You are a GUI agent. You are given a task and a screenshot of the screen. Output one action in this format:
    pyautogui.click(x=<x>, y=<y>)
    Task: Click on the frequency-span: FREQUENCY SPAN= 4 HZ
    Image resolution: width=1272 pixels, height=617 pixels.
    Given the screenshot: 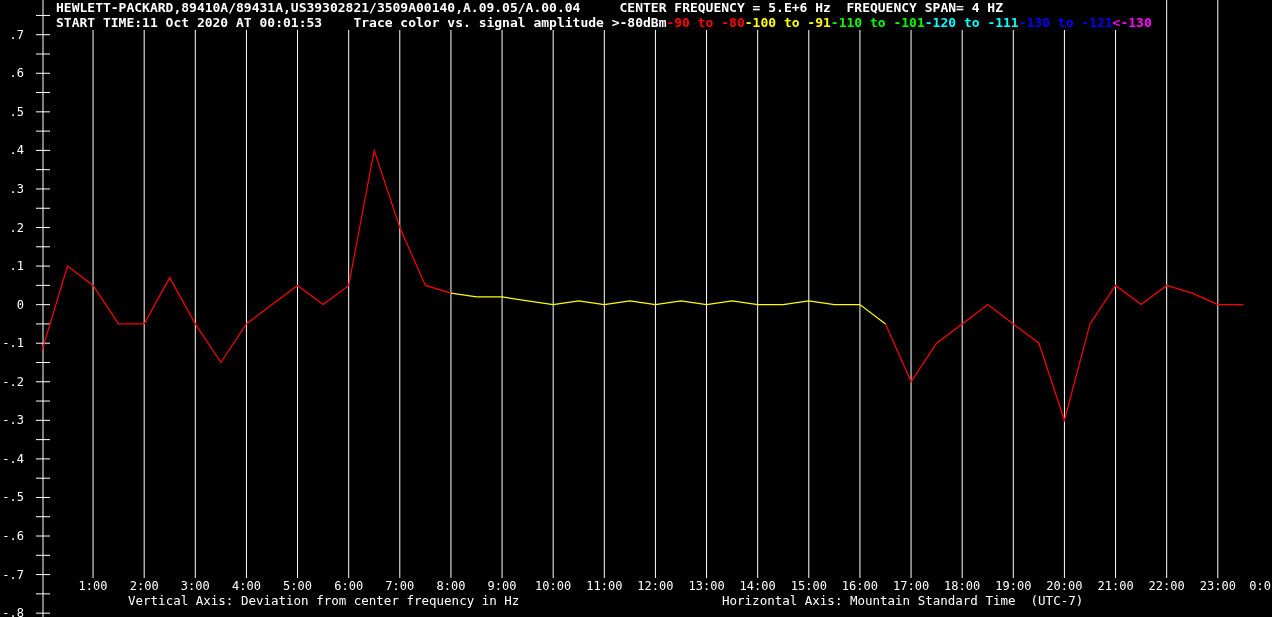 What is the action you would take?
    pyautogui.click(x=925, y=7)
    